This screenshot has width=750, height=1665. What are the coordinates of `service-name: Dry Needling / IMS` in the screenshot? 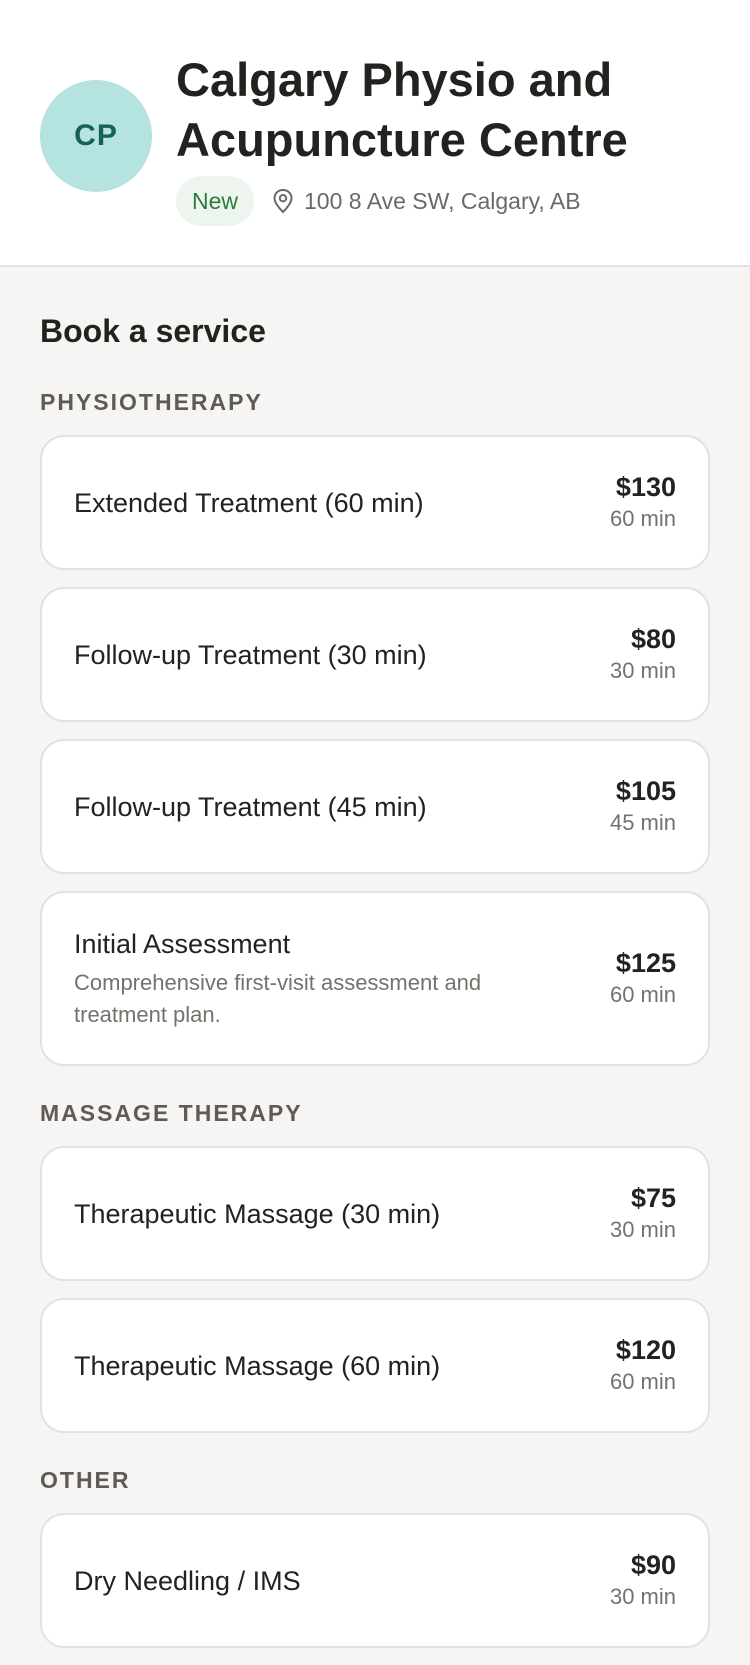 It's located at (187, 1580).